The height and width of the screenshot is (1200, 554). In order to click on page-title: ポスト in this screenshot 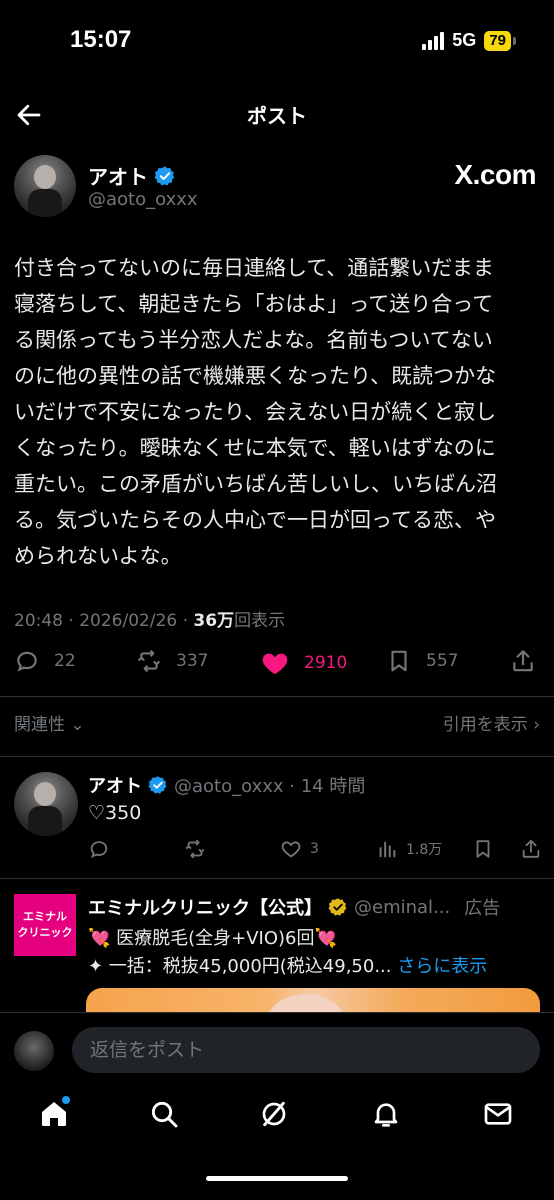, I will do `click(277, 116)`.